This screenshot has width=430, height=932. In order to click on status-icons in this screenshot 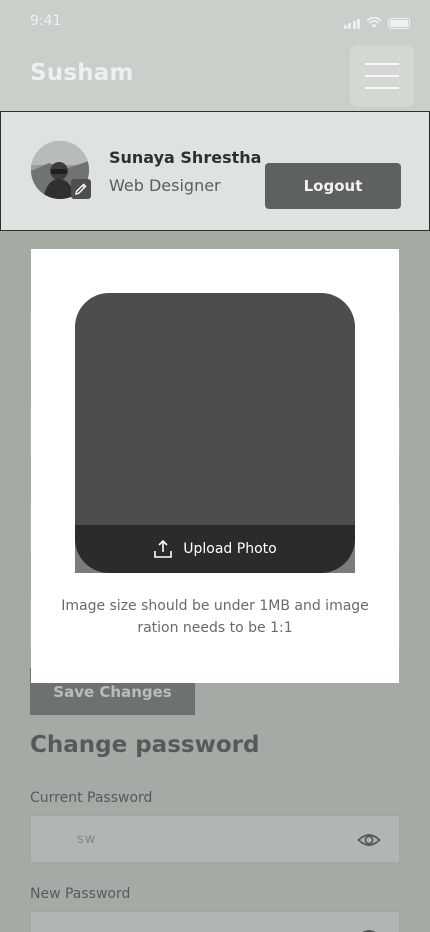, I will do `click(376, 23)`.